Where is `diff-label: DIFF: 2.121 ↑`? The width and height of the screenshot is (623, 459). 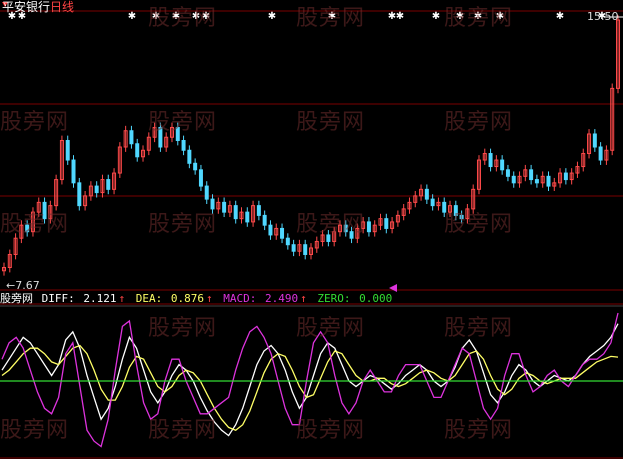
diff-label: DIFF: 2.121 ↑ is located at coordinates (85, 298).